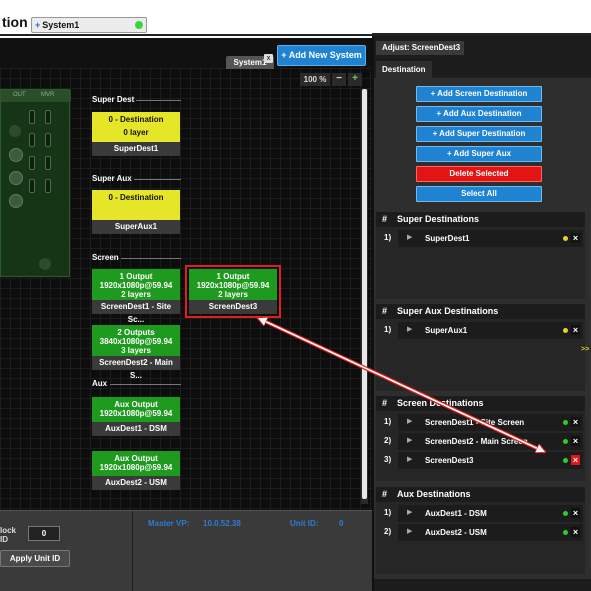 The image size is (591, 591). Describe the element at coordinates (479, 154) in the screenshot. I see `add-super-aux-button: + Add Super Aux` at that location.